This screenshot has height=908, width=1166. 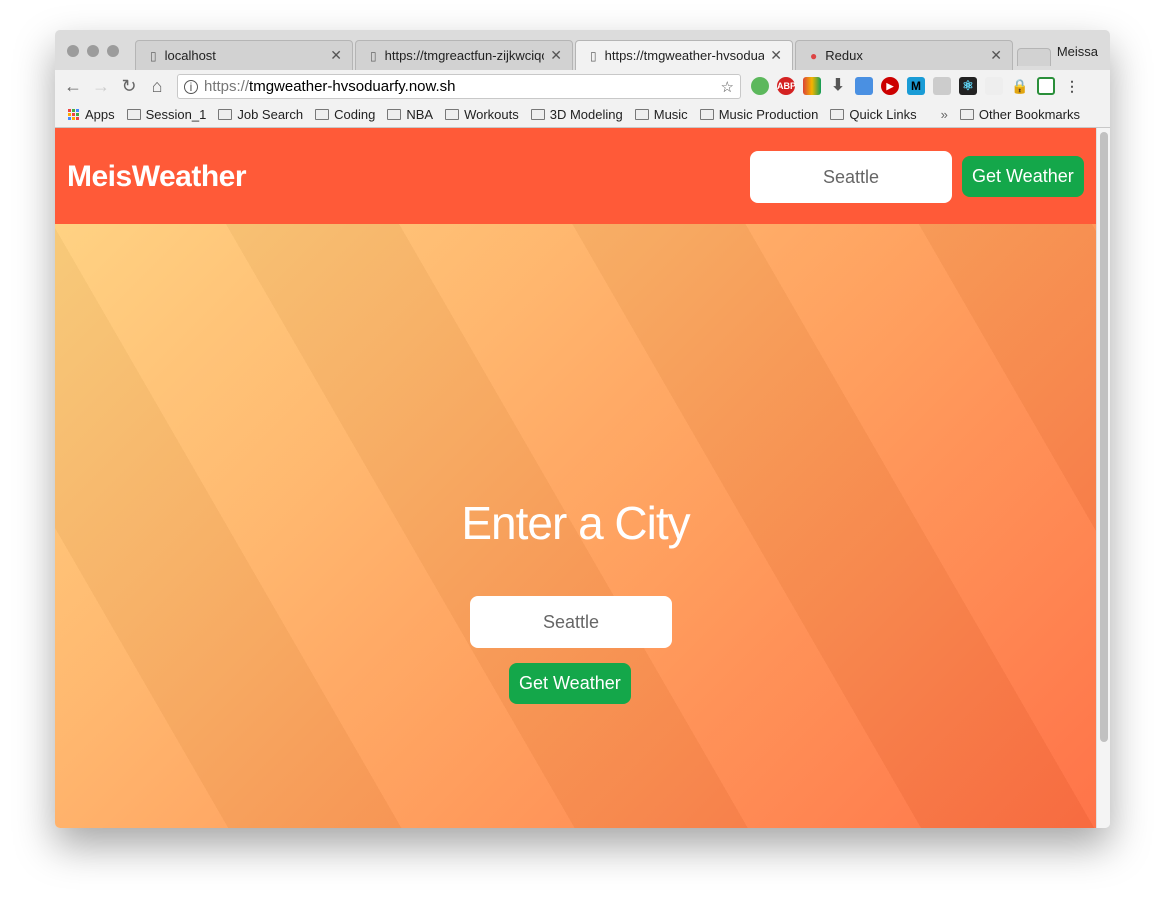 What do you see at coordinates (994, 86) in the screenshot?
I see `blank-extension-icon` at bounding box center [994, 86].